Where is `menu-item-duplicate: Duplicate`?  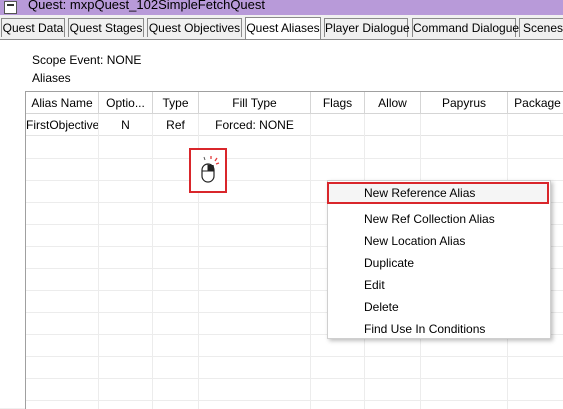 menu-item-duplicate: Duplicate is located at coordinates (439, 263).